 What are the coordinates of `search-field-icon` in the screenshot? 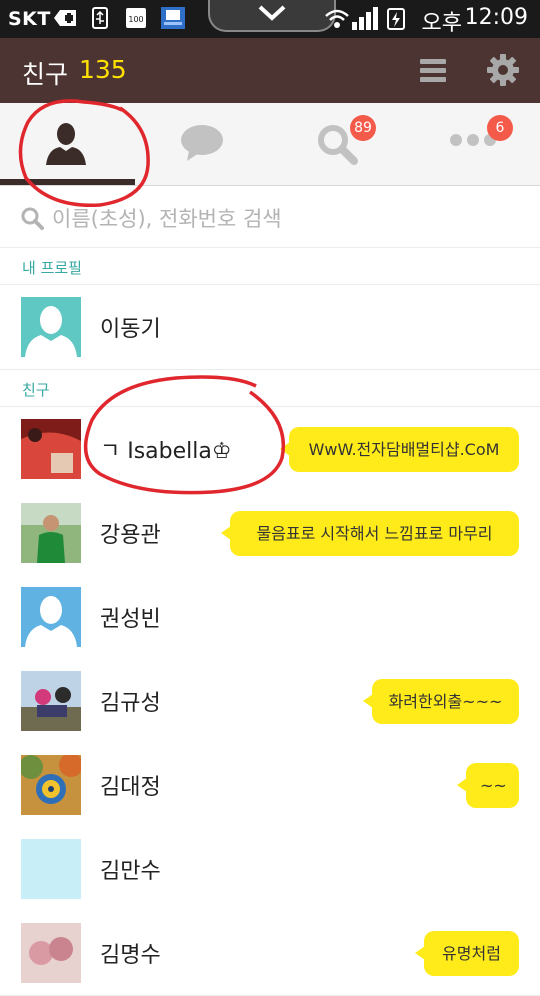 It's located at (32, 218).